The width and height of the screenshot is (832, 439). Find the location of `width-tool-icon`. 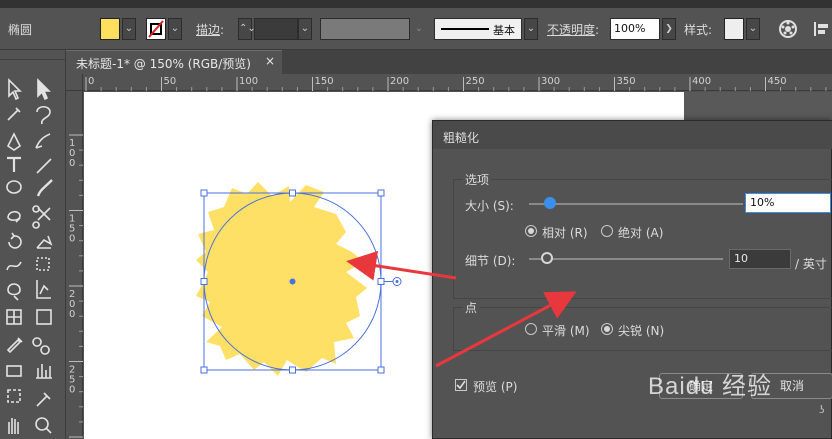

width-tool-icon is located at coordinates (14, 266).